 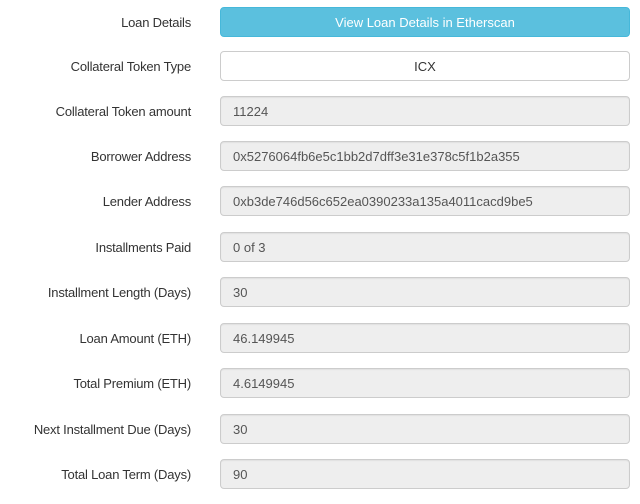 What do you see at coordinates (140, 156) in the screenshot?
I see `borrower-address-label: Borrower Address` at bounding box center [140, 156].